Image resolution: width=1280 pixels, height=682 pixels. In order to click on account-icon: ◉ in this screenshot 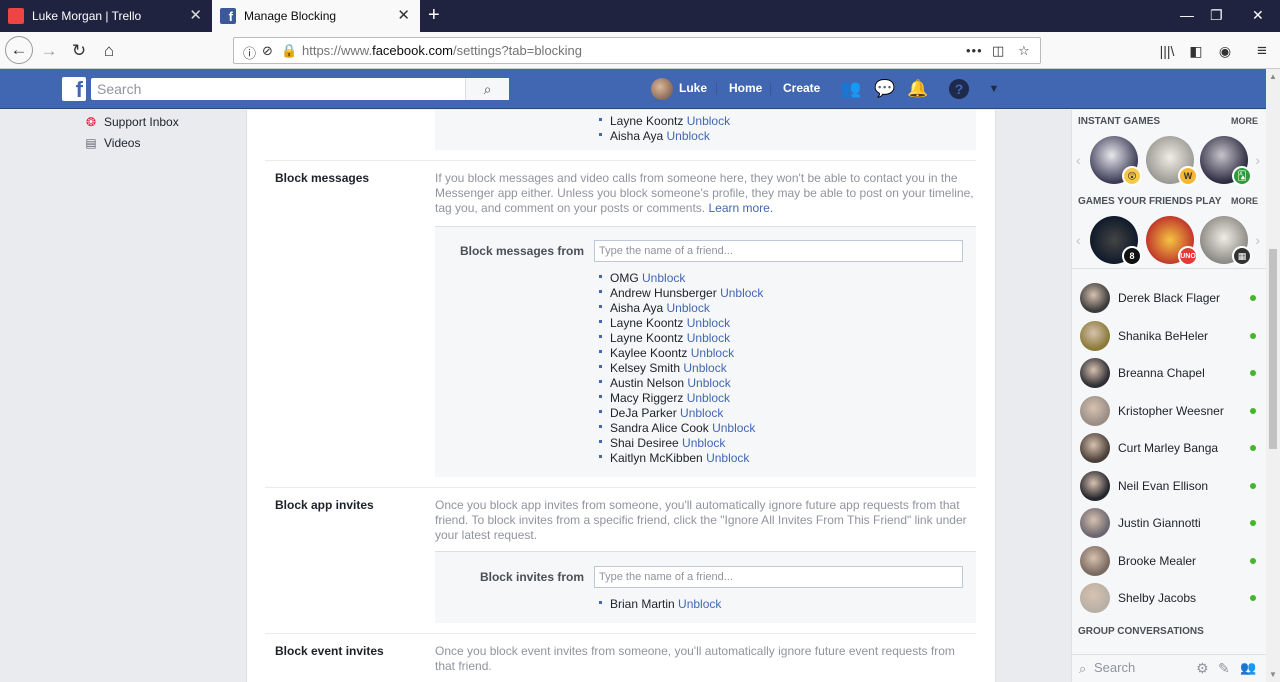, I will do `click(1225, 51)`.